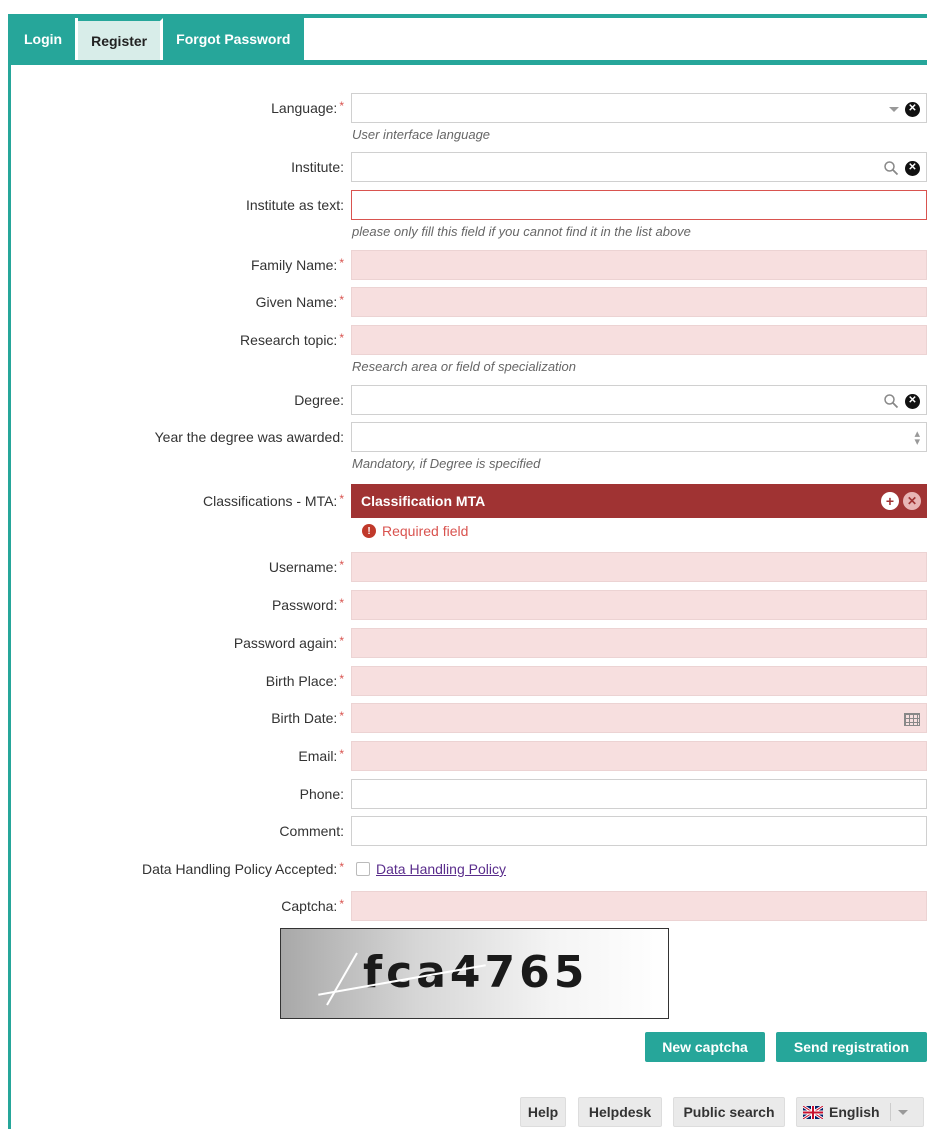 This screenshot has width=927, height=1129. I want to click on email-input, so click(639, 756).